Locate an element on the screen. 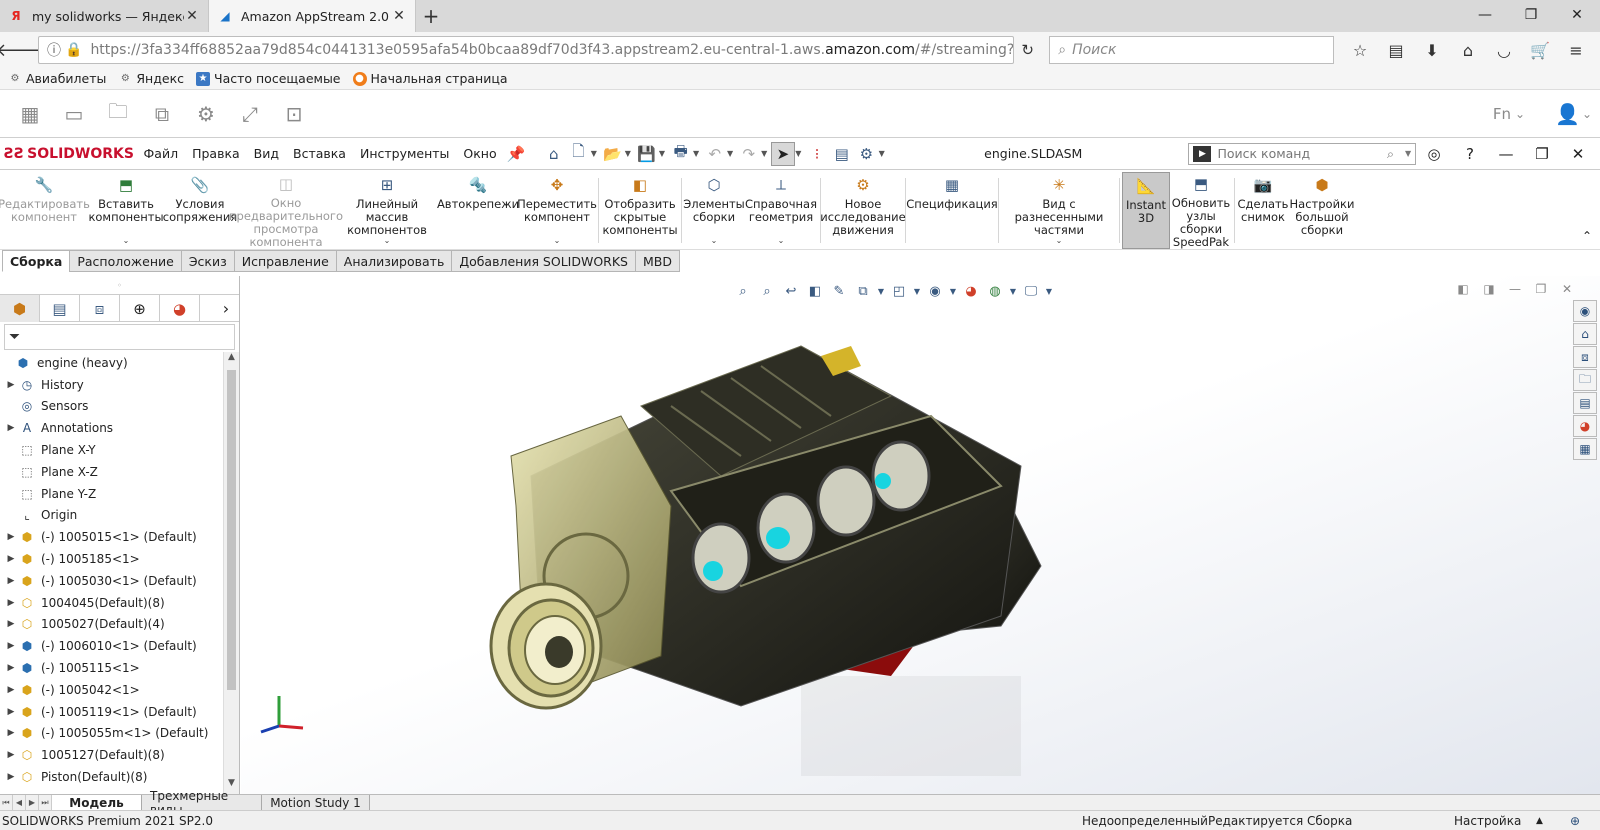 The width and height of the screenshot is (1600, 830). property-manager-tab-icon: ▤ is located at coordinates (60, 308).